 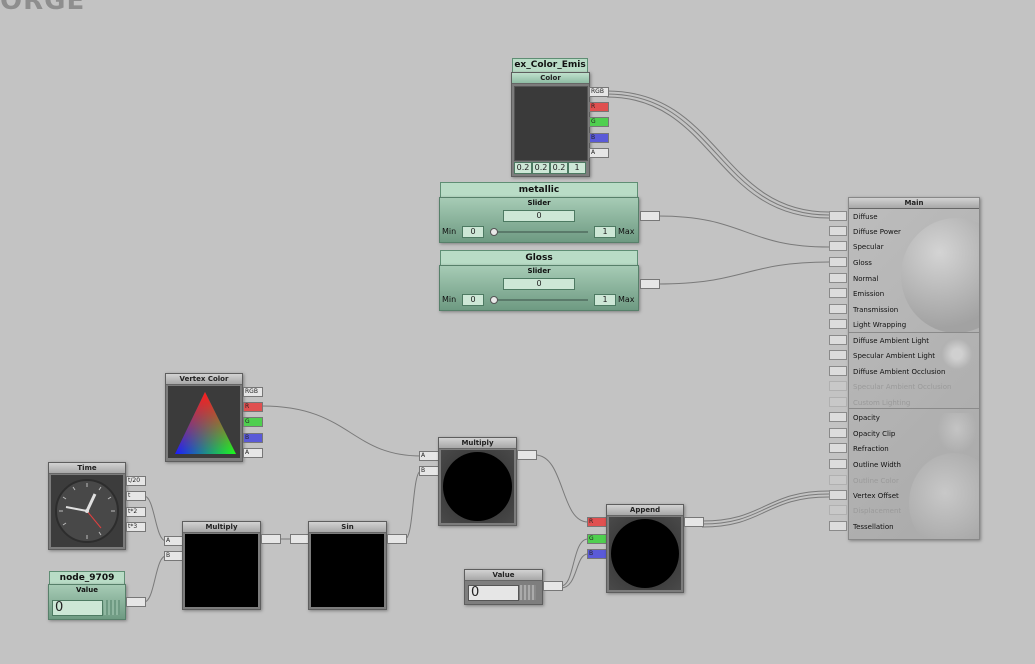 I want to click on color-output-b: B, so click(x=599, y=138).